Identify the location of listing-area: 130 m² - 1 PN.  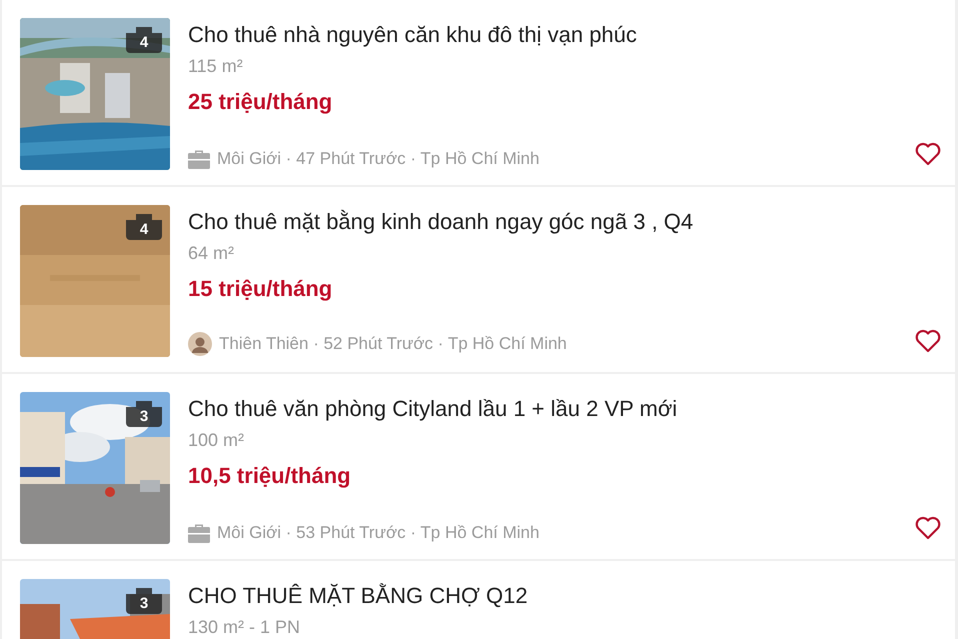
(563, 627).